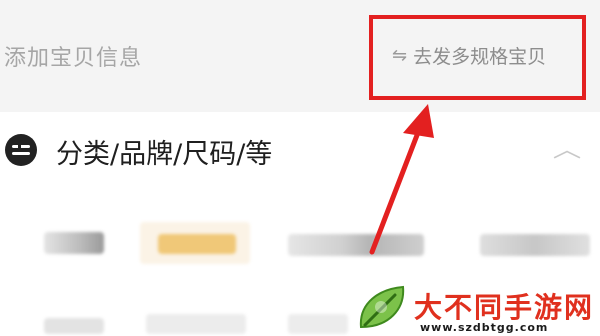 Image resolution: width=600 pixels, height=336 pixels. I want to click on watermark-logo-icon, so click(382, 307).